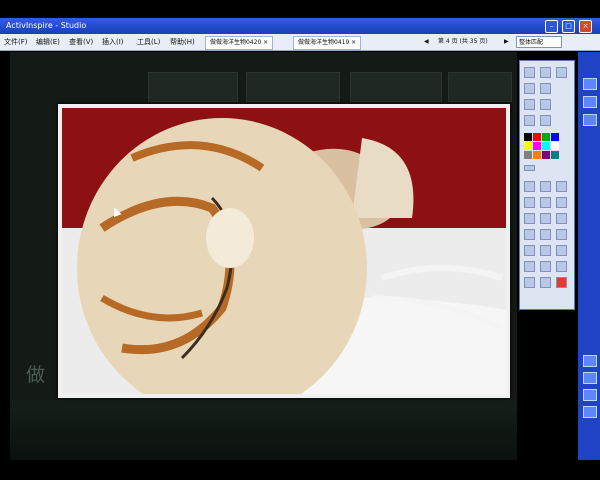 This screenshot has height=480, width=600. Describe the element at coordinates (545, 250) in the screenshot. I see `text-icon` at that location.